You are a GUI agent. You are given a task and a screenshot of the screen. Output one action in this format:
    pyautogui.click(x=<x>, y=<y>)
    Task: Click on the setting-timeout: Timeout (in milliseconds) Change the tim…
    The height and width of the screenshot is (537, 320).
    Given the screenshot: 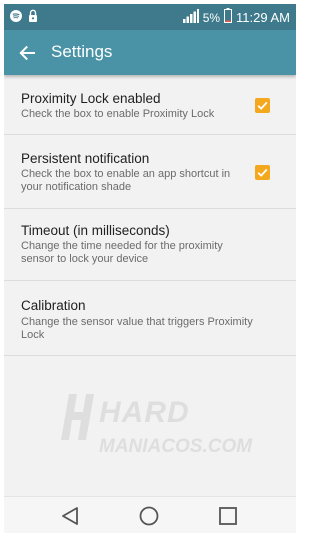 What is the action you would take?
    pyautogui.click(x=150, y=245)
    